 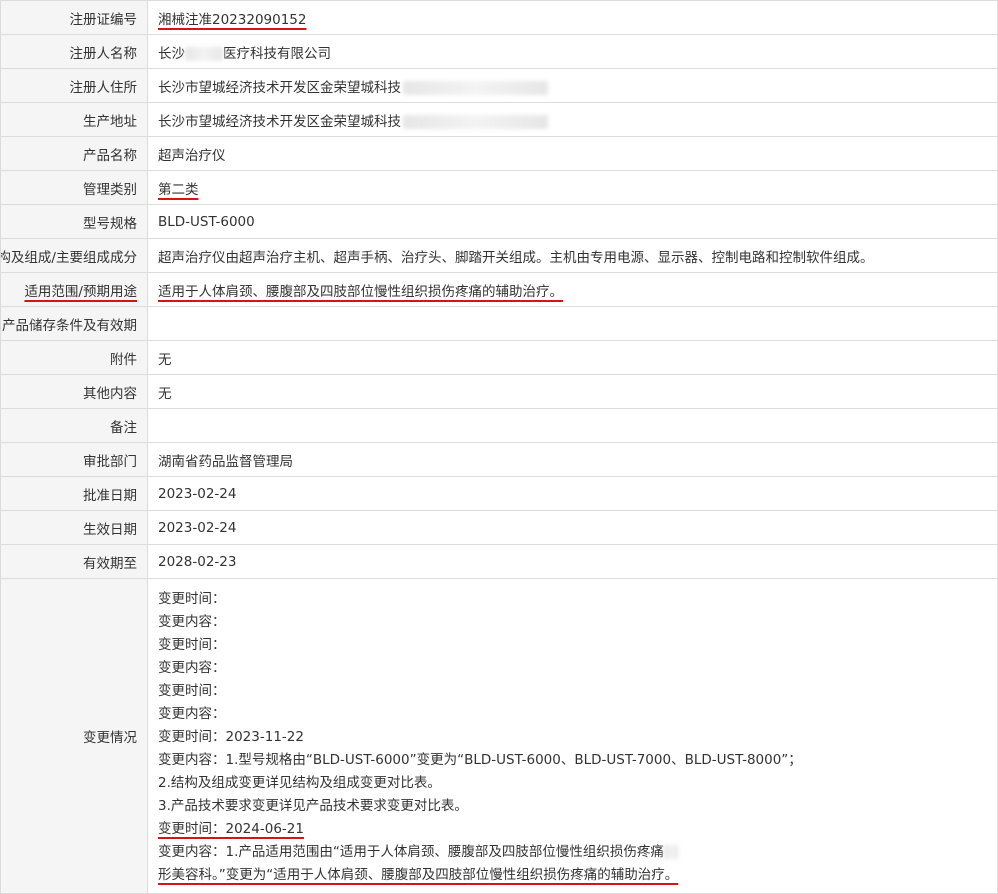 What do you see at coordinates (103, 19) in the screenshot?
I see `field-label: 注册证编号` at bounding box center [103, 19].